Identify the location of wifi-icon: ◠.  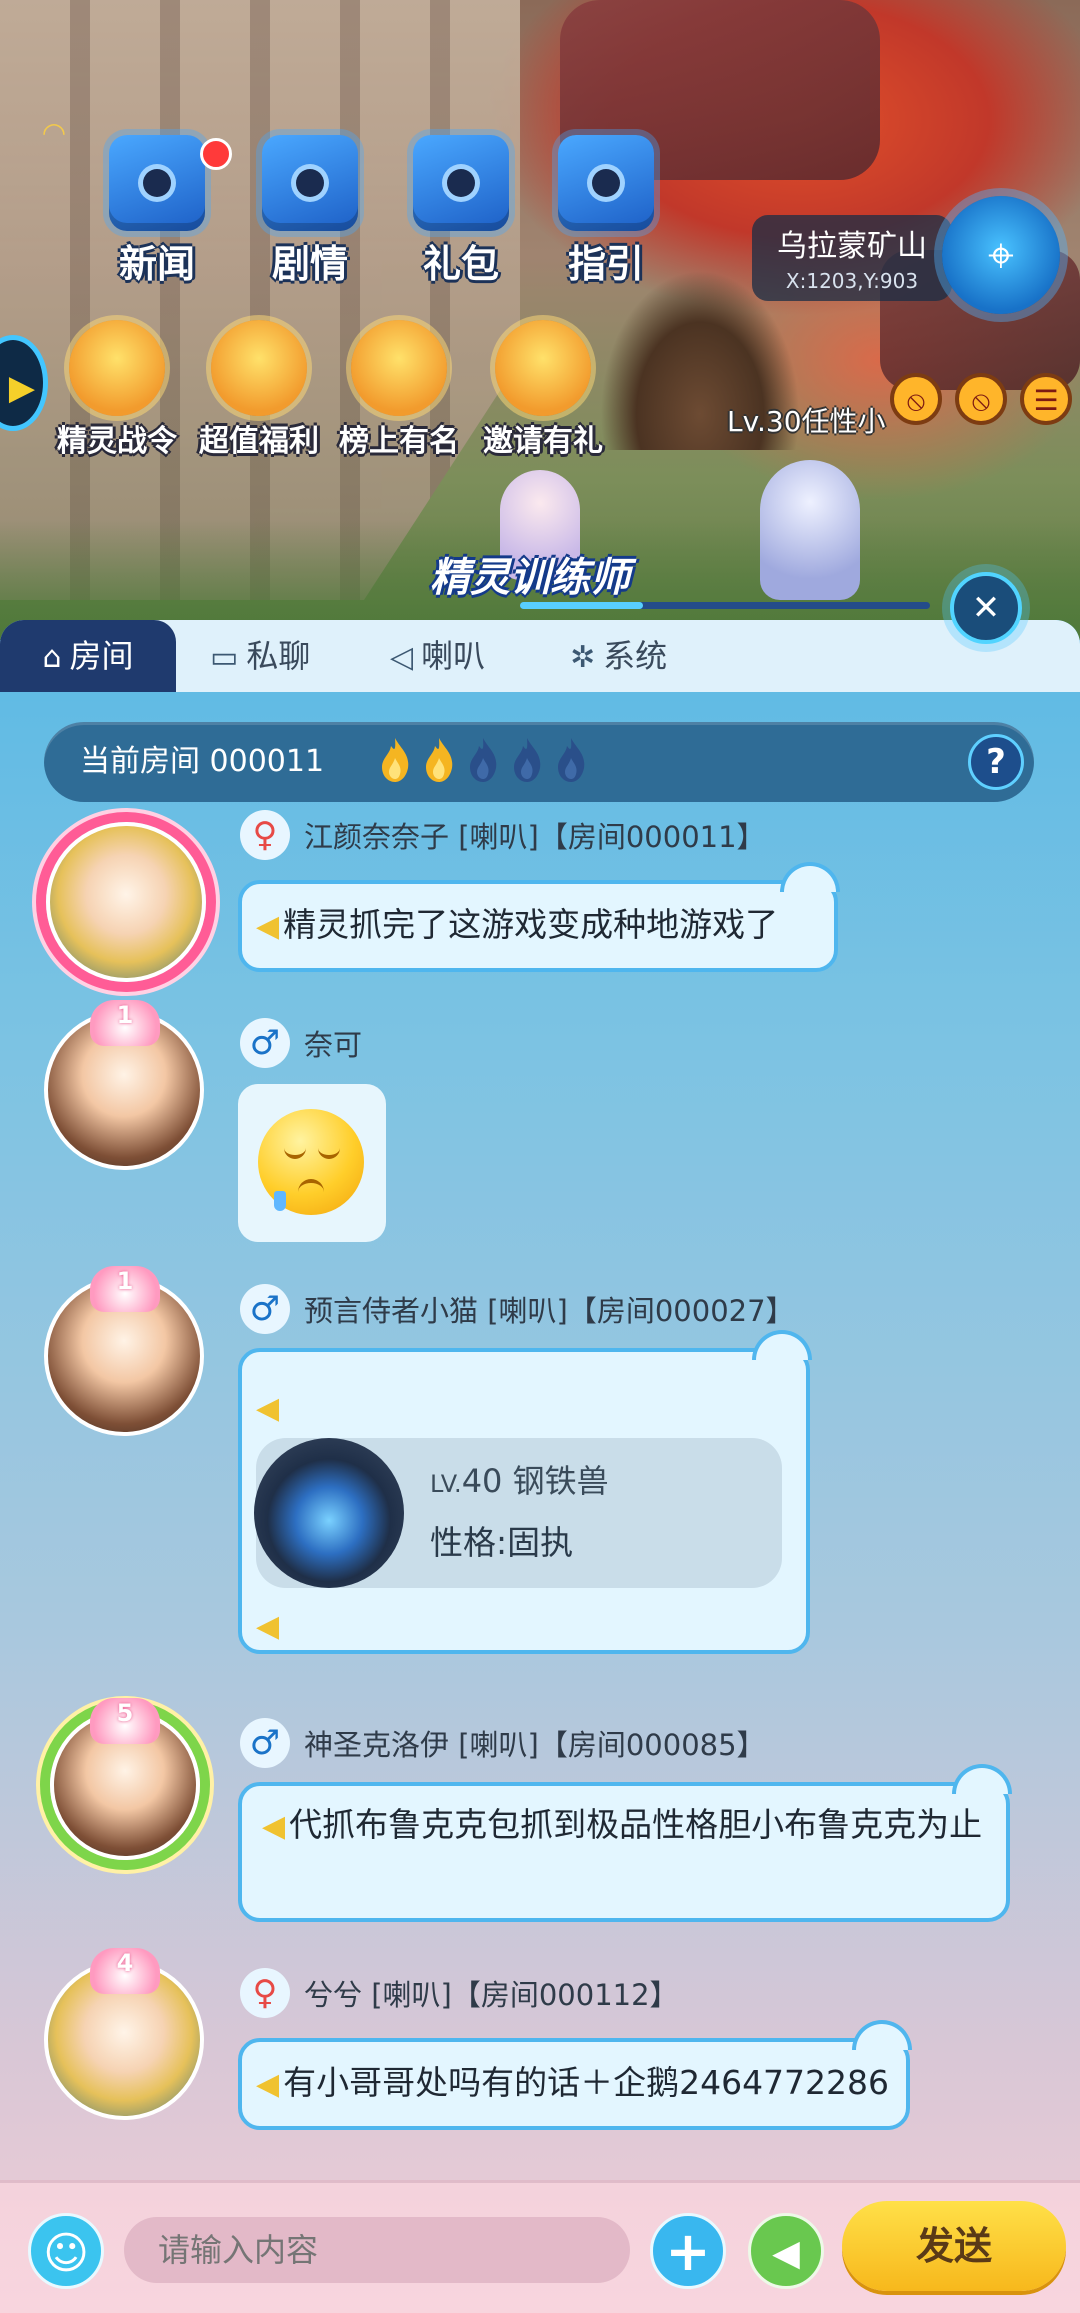
(54, 132).